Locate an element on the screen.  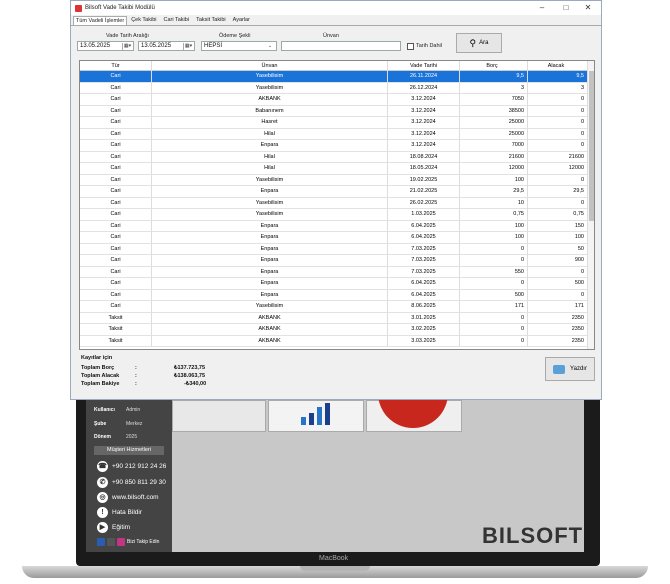
facebook-icon is located at coordinates (101, 542).